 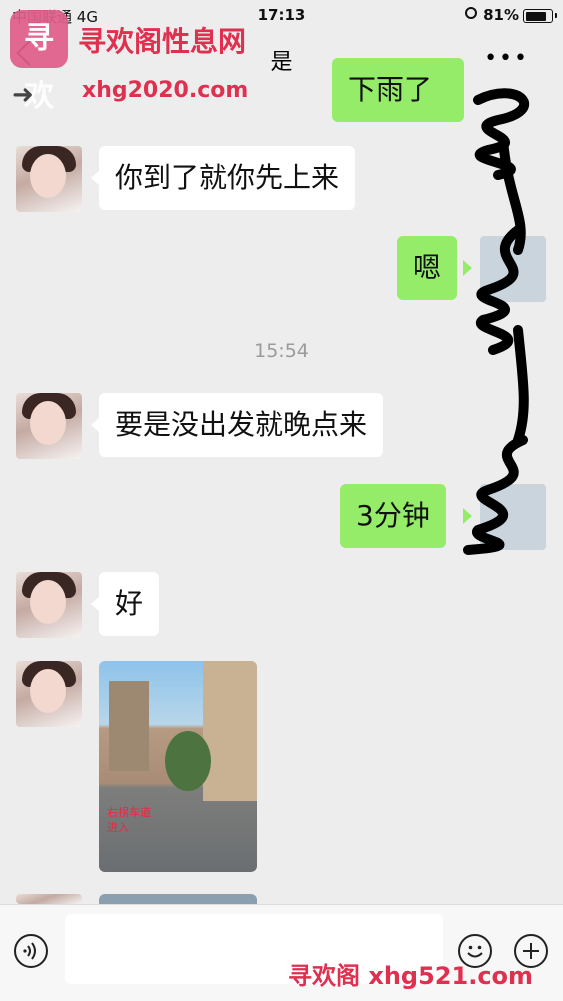 I want to click on message-bubble-left: 好, so click(x=129, y=604).